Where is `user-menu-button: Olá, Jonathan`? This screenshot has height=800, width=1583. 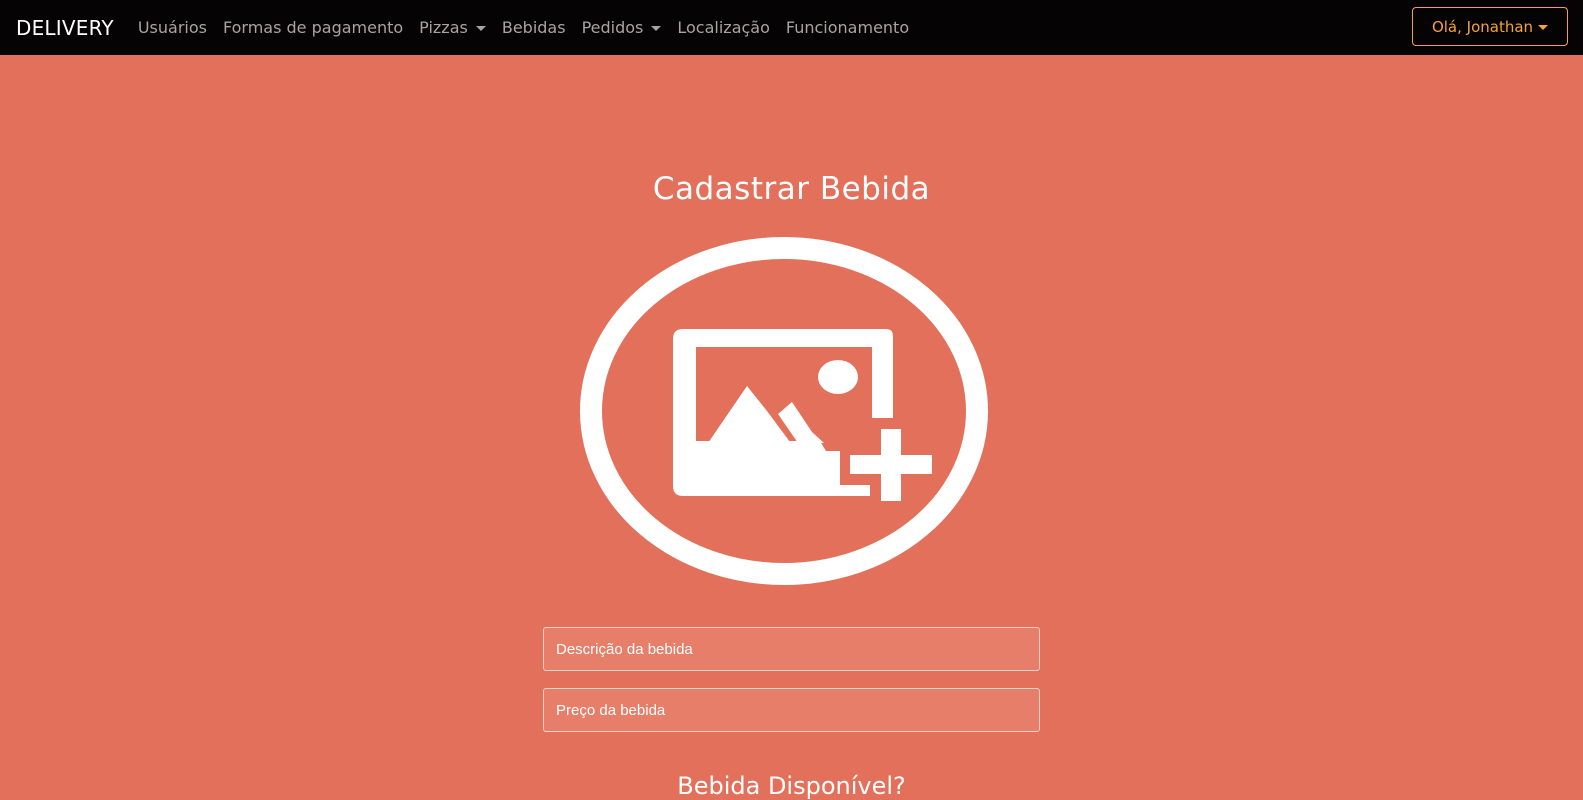
user-menu-button: Olá, Jonathan is located at coordinates (1490, 26).